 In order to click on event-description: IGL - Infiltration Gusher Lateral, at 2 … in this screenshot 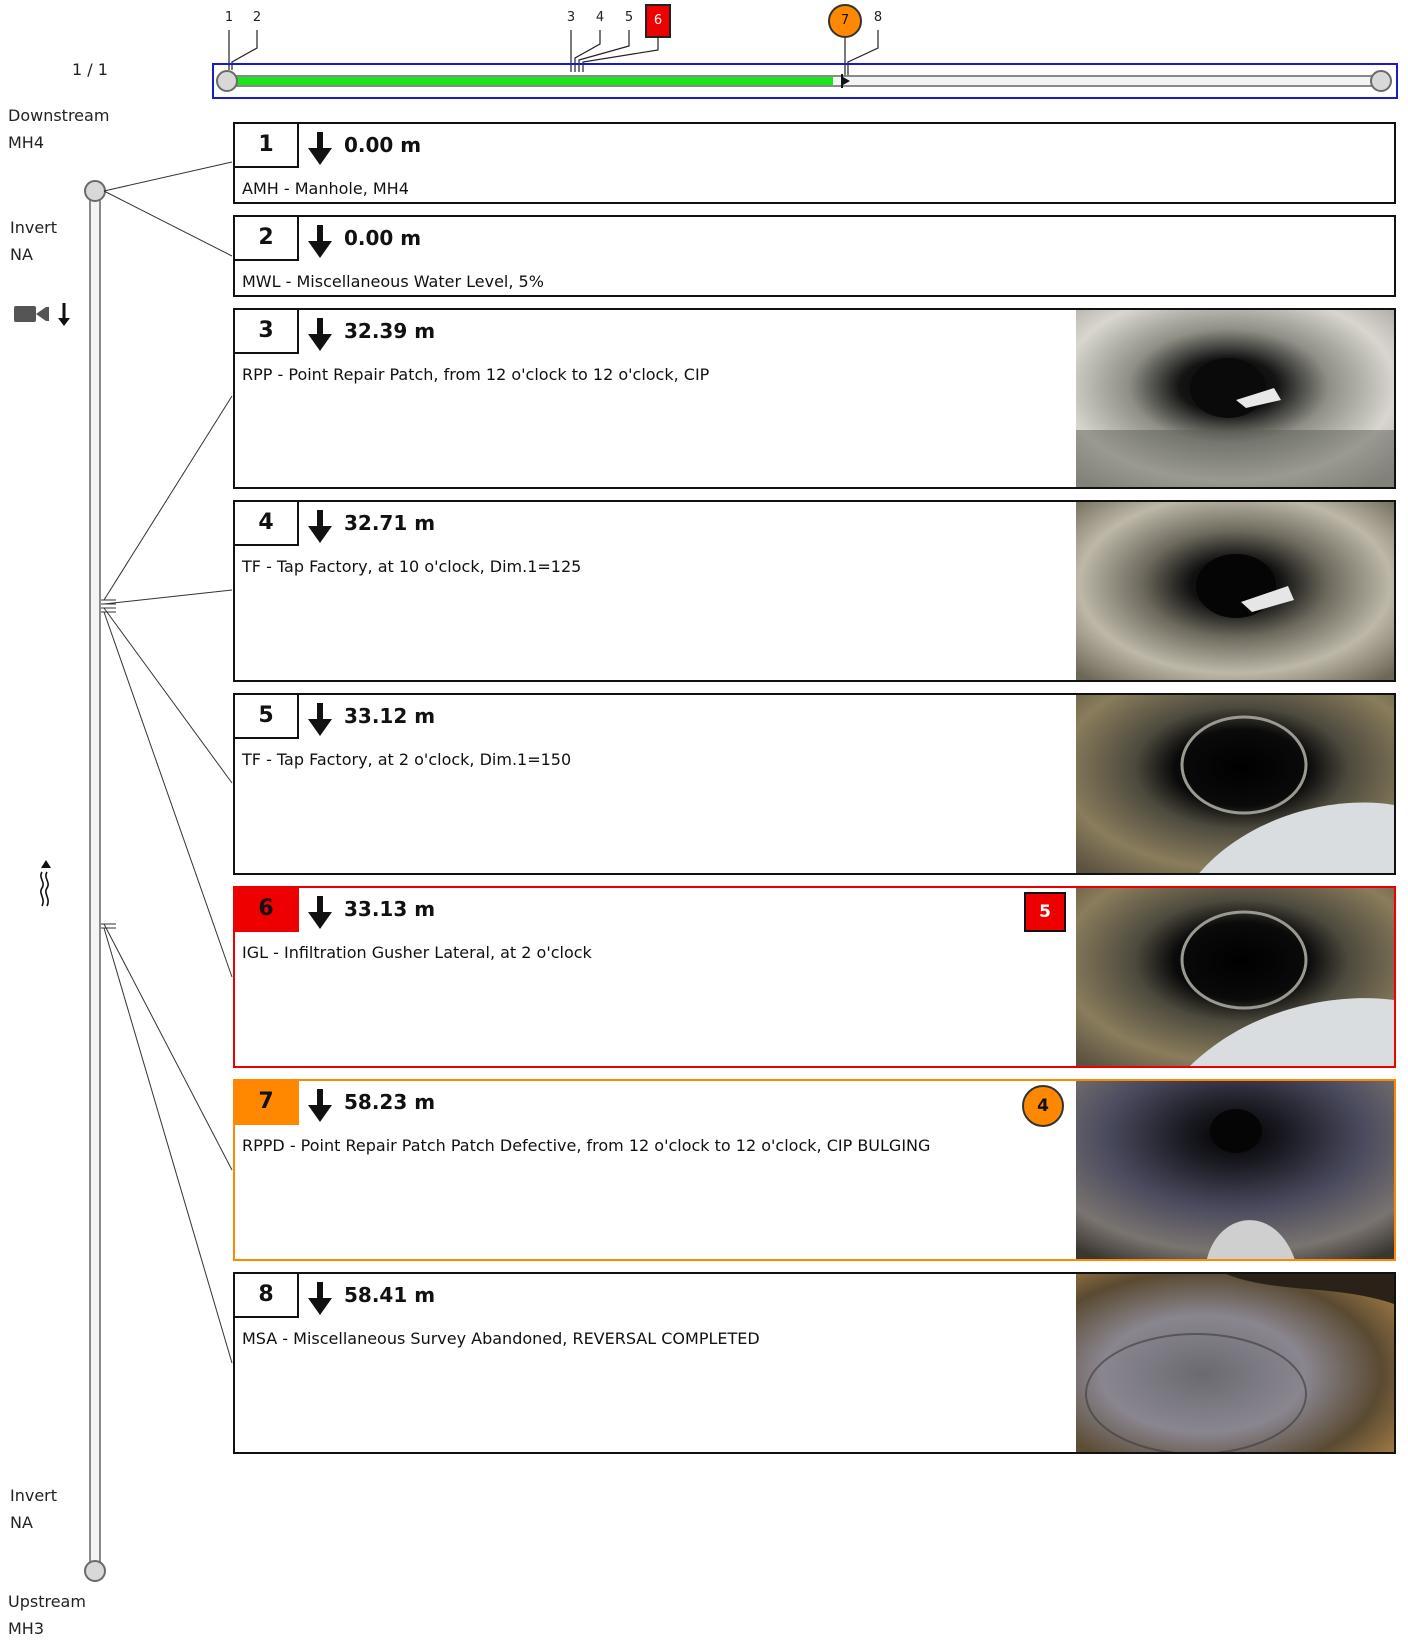, I will do `click(417, 952)`.